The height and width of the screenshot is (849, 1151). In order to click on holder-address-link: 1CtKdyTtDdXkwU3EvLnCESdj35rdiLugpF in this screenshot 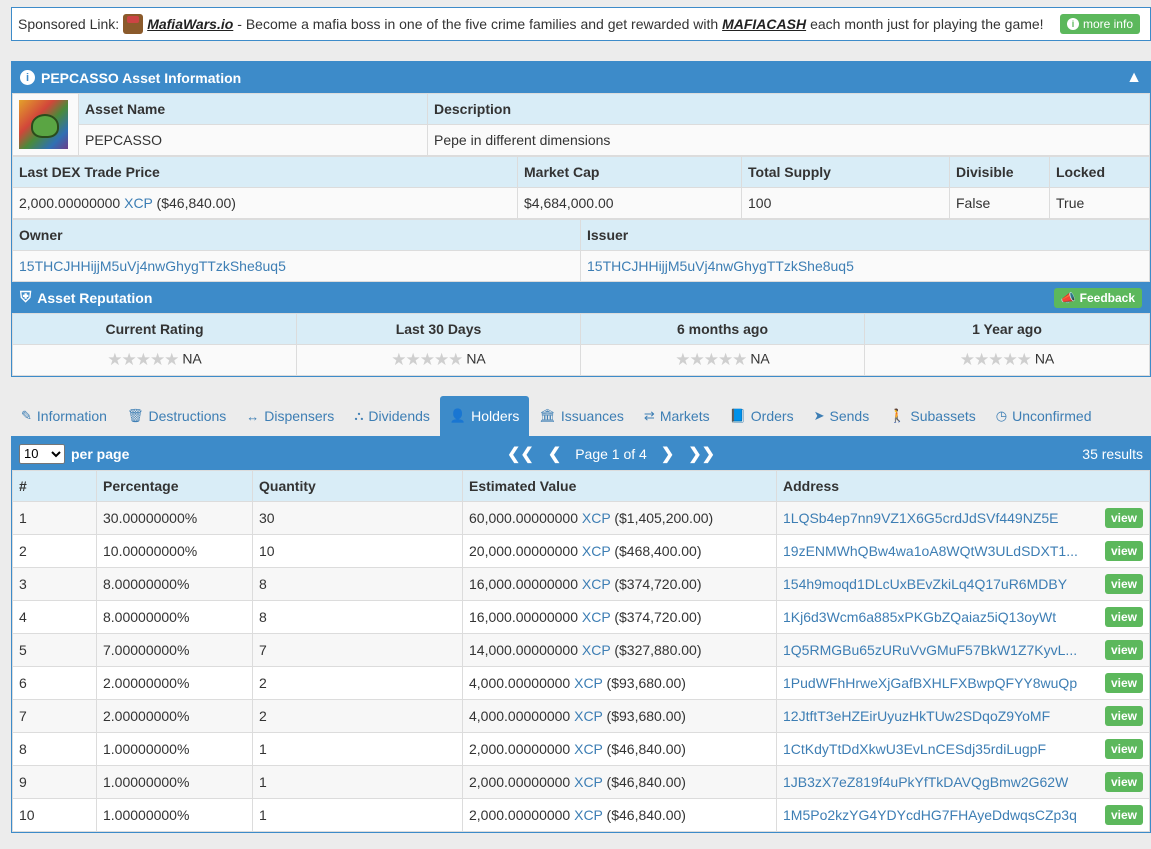, I will do `click(914, 749)`.